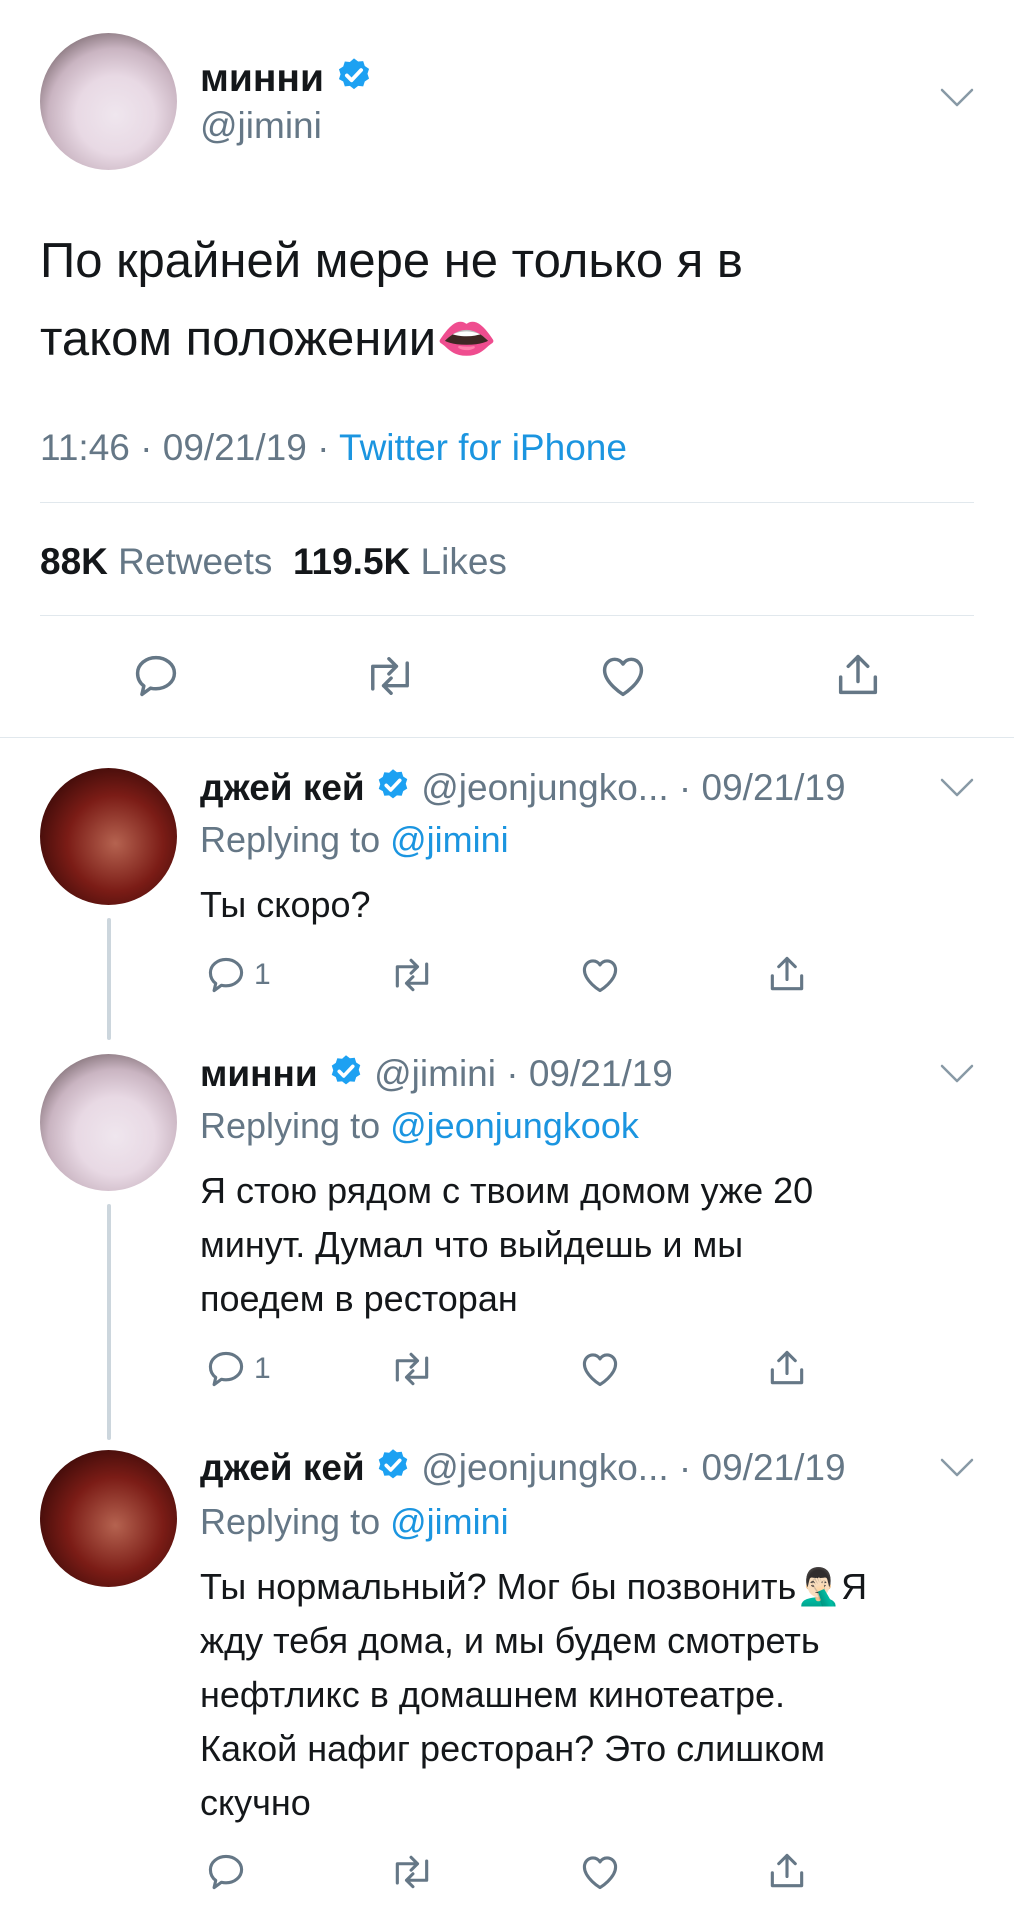  What do you see at coordinates (472, 1244) in the screenshot?
I see `reply-text-line: минут. Думал что выйдешь и мы` at bounding box center [472, 1244].